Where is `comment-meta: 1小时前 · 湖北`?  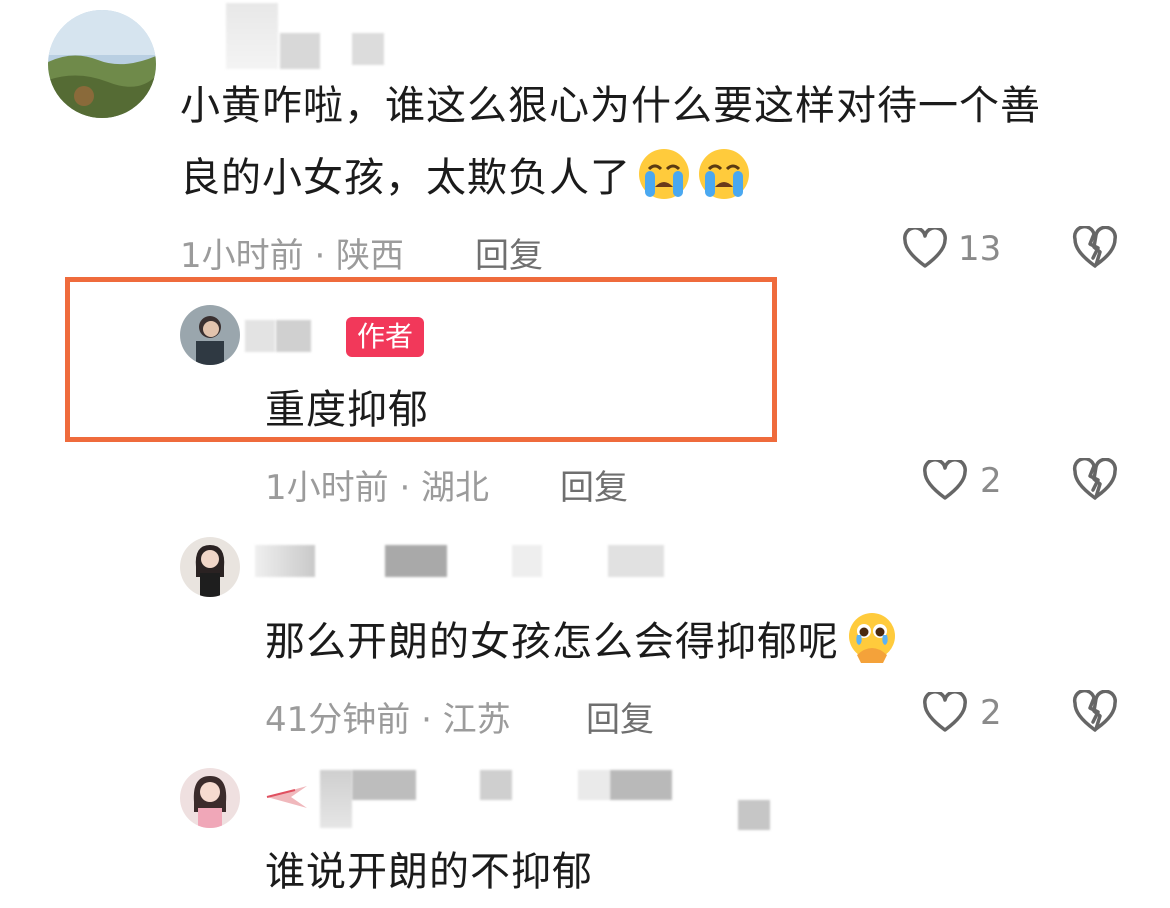 comment-meta: 1小时前 · 湖北 is located at coordinates (377, 488).